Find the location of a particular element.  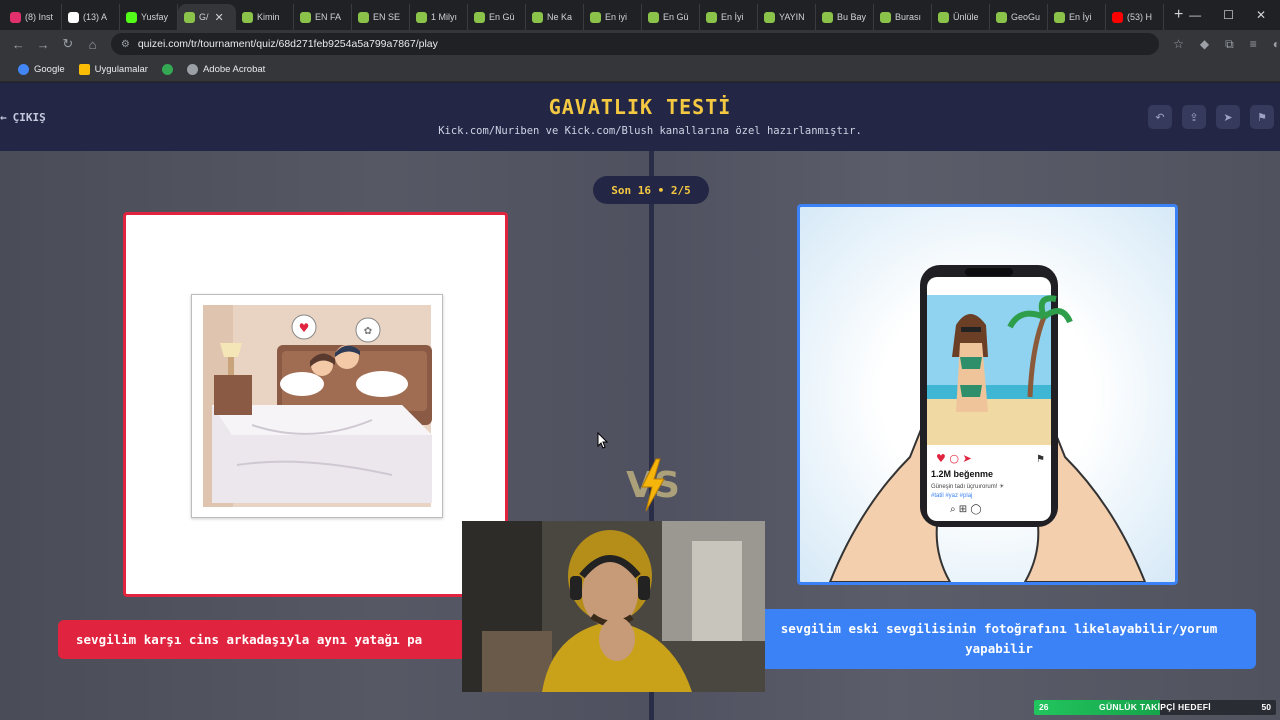

flag-icon: ⚑ is located at coordinates (1262, 117).